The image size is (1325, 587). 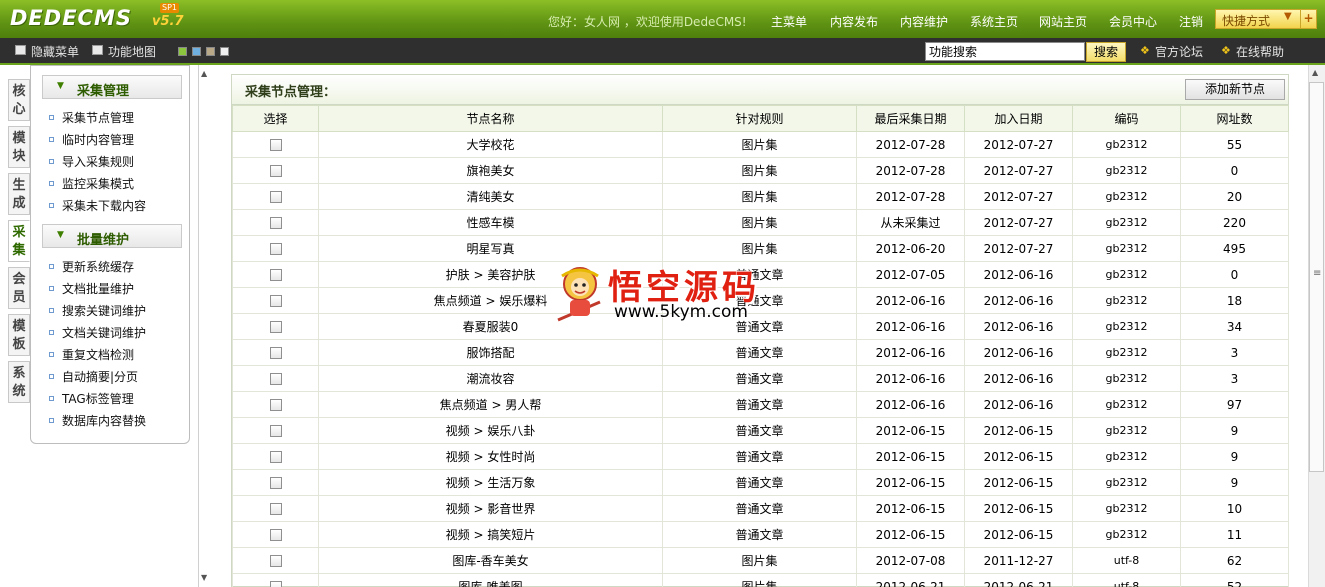 What do you see at coordinates (490, 196) in the screenshot?
I see `node-name-cell: 清纯美女` at bounding box center [490, 196].